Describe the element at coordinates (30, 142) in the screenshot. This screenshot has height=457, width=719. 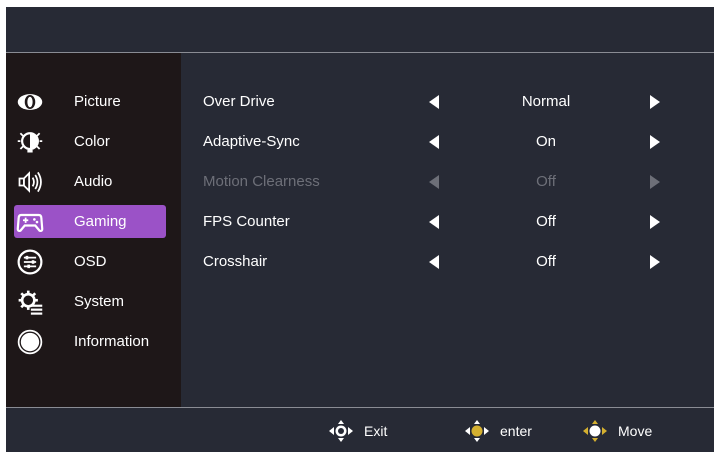
I see `color-bulb-icon` at that location.